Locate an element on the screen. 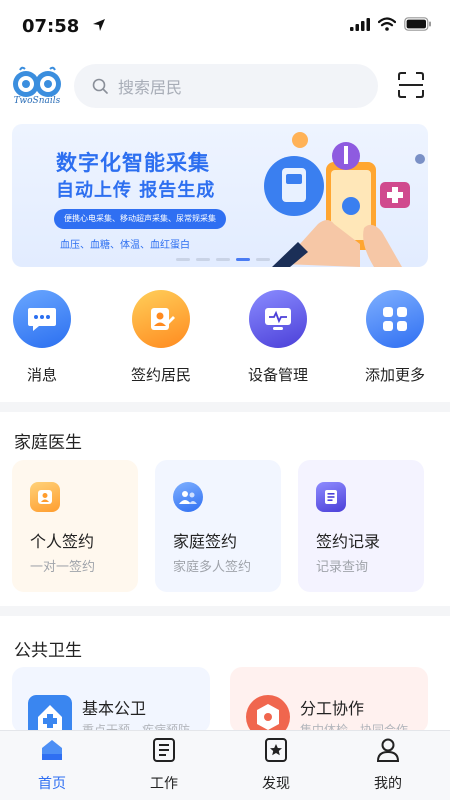  card-personal-sign: 个人签约 一对一签约 is located at coordinates (75, 526).